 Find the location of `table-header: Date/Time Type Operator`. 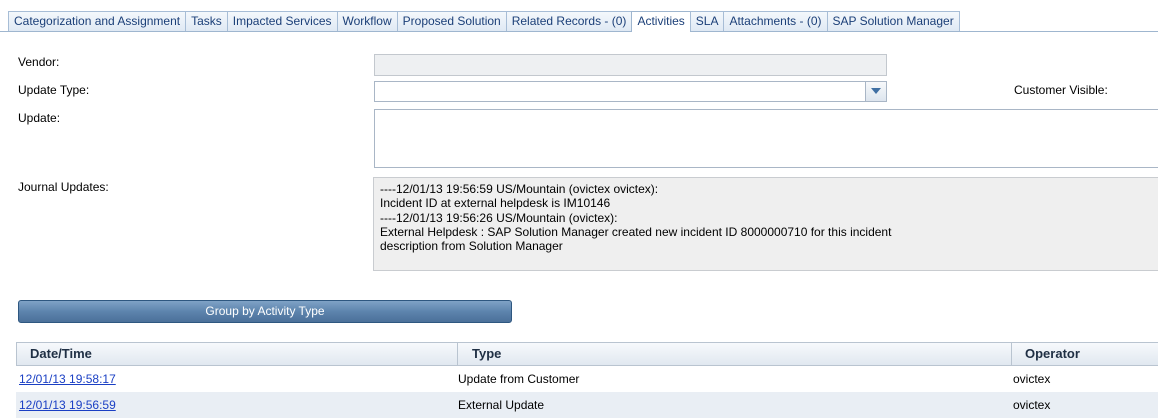

table-header: Date/Time Type Operator is located at coordinates (587, 354).